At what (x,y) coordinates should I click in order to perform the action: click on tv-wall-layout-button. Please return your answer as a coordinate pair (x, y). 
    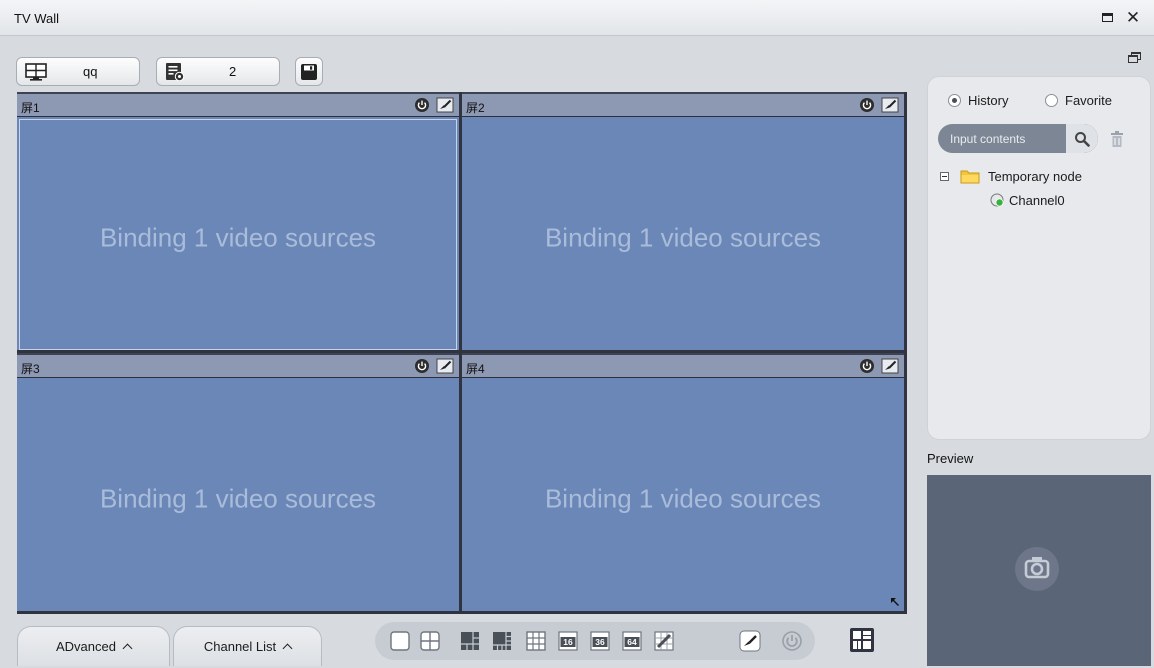
    Looking at the image, I should click on (862, 640).